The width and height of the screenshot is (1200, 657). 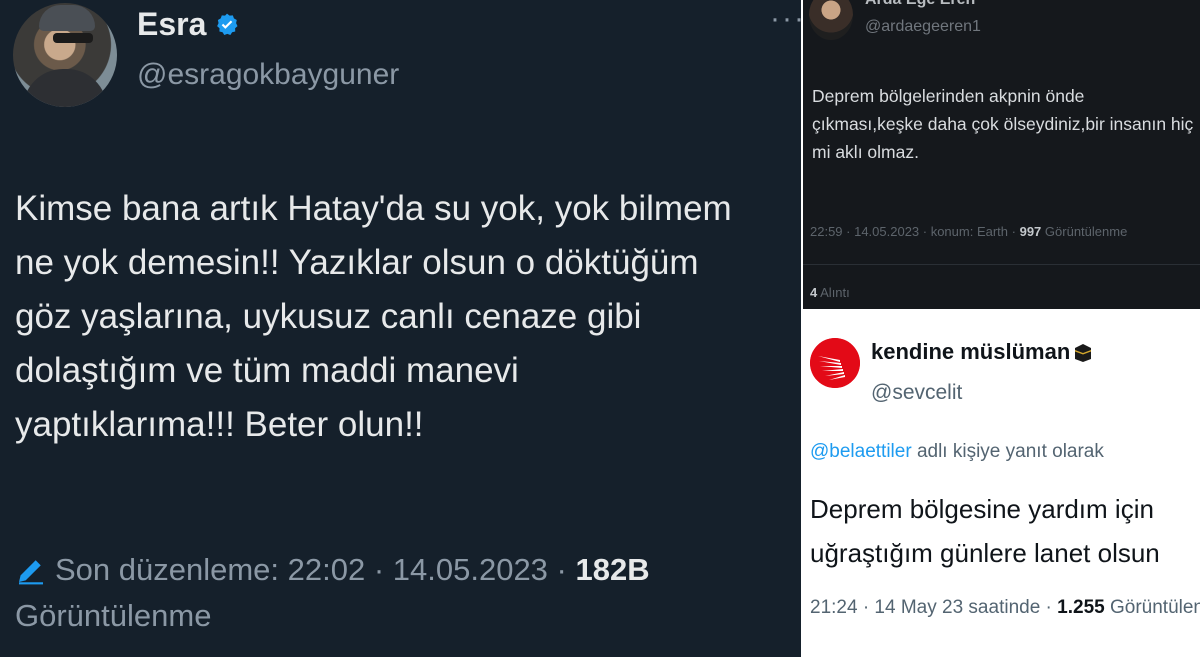 What do you see at coordinates (970, 352) in the screenshot?
I see `author-name: kendine müslüman` at bounding box center [970, 352].